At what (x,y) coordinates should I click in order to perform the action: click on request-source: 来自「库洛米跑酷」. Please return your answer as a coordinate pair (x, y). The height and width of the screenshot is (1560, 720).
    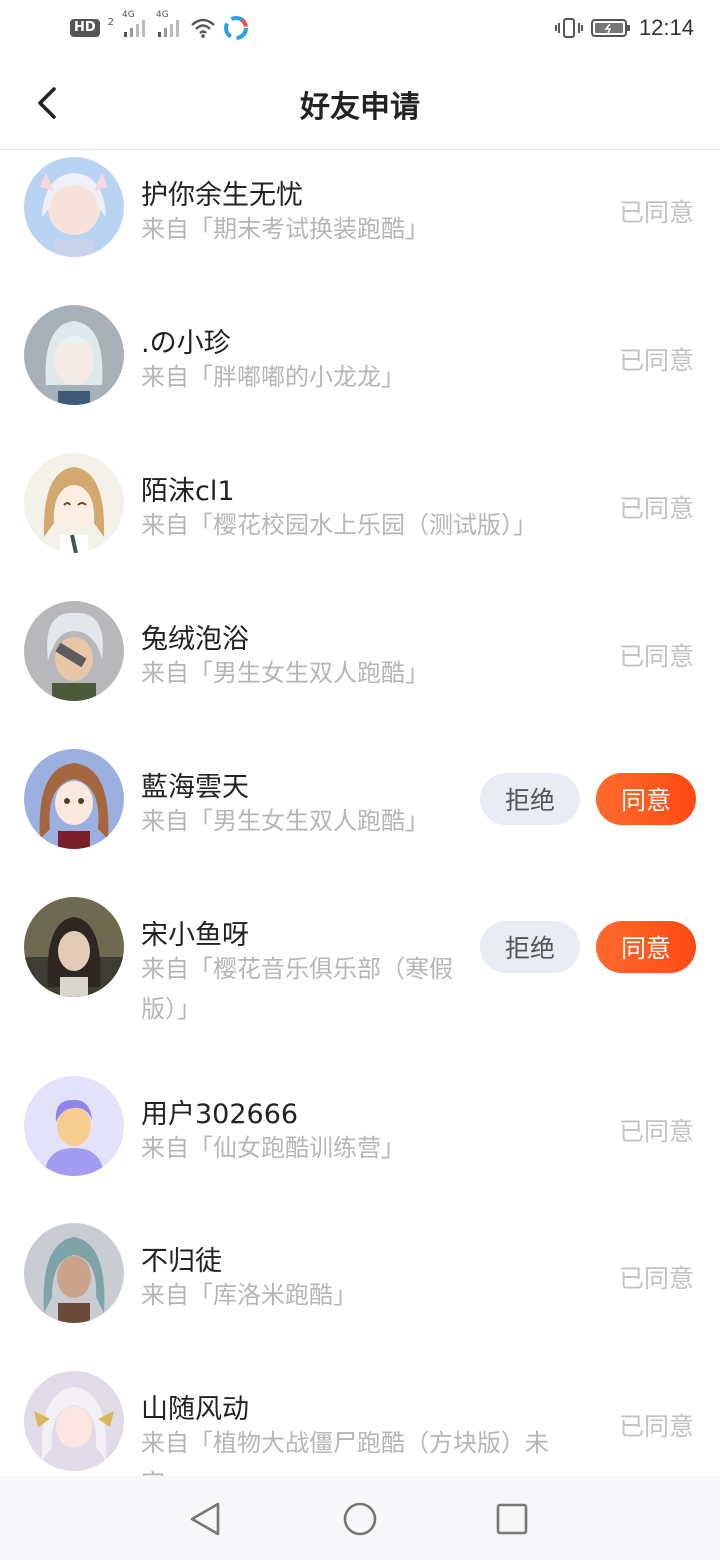
    Looking at the image, I should click on (249, 1295).